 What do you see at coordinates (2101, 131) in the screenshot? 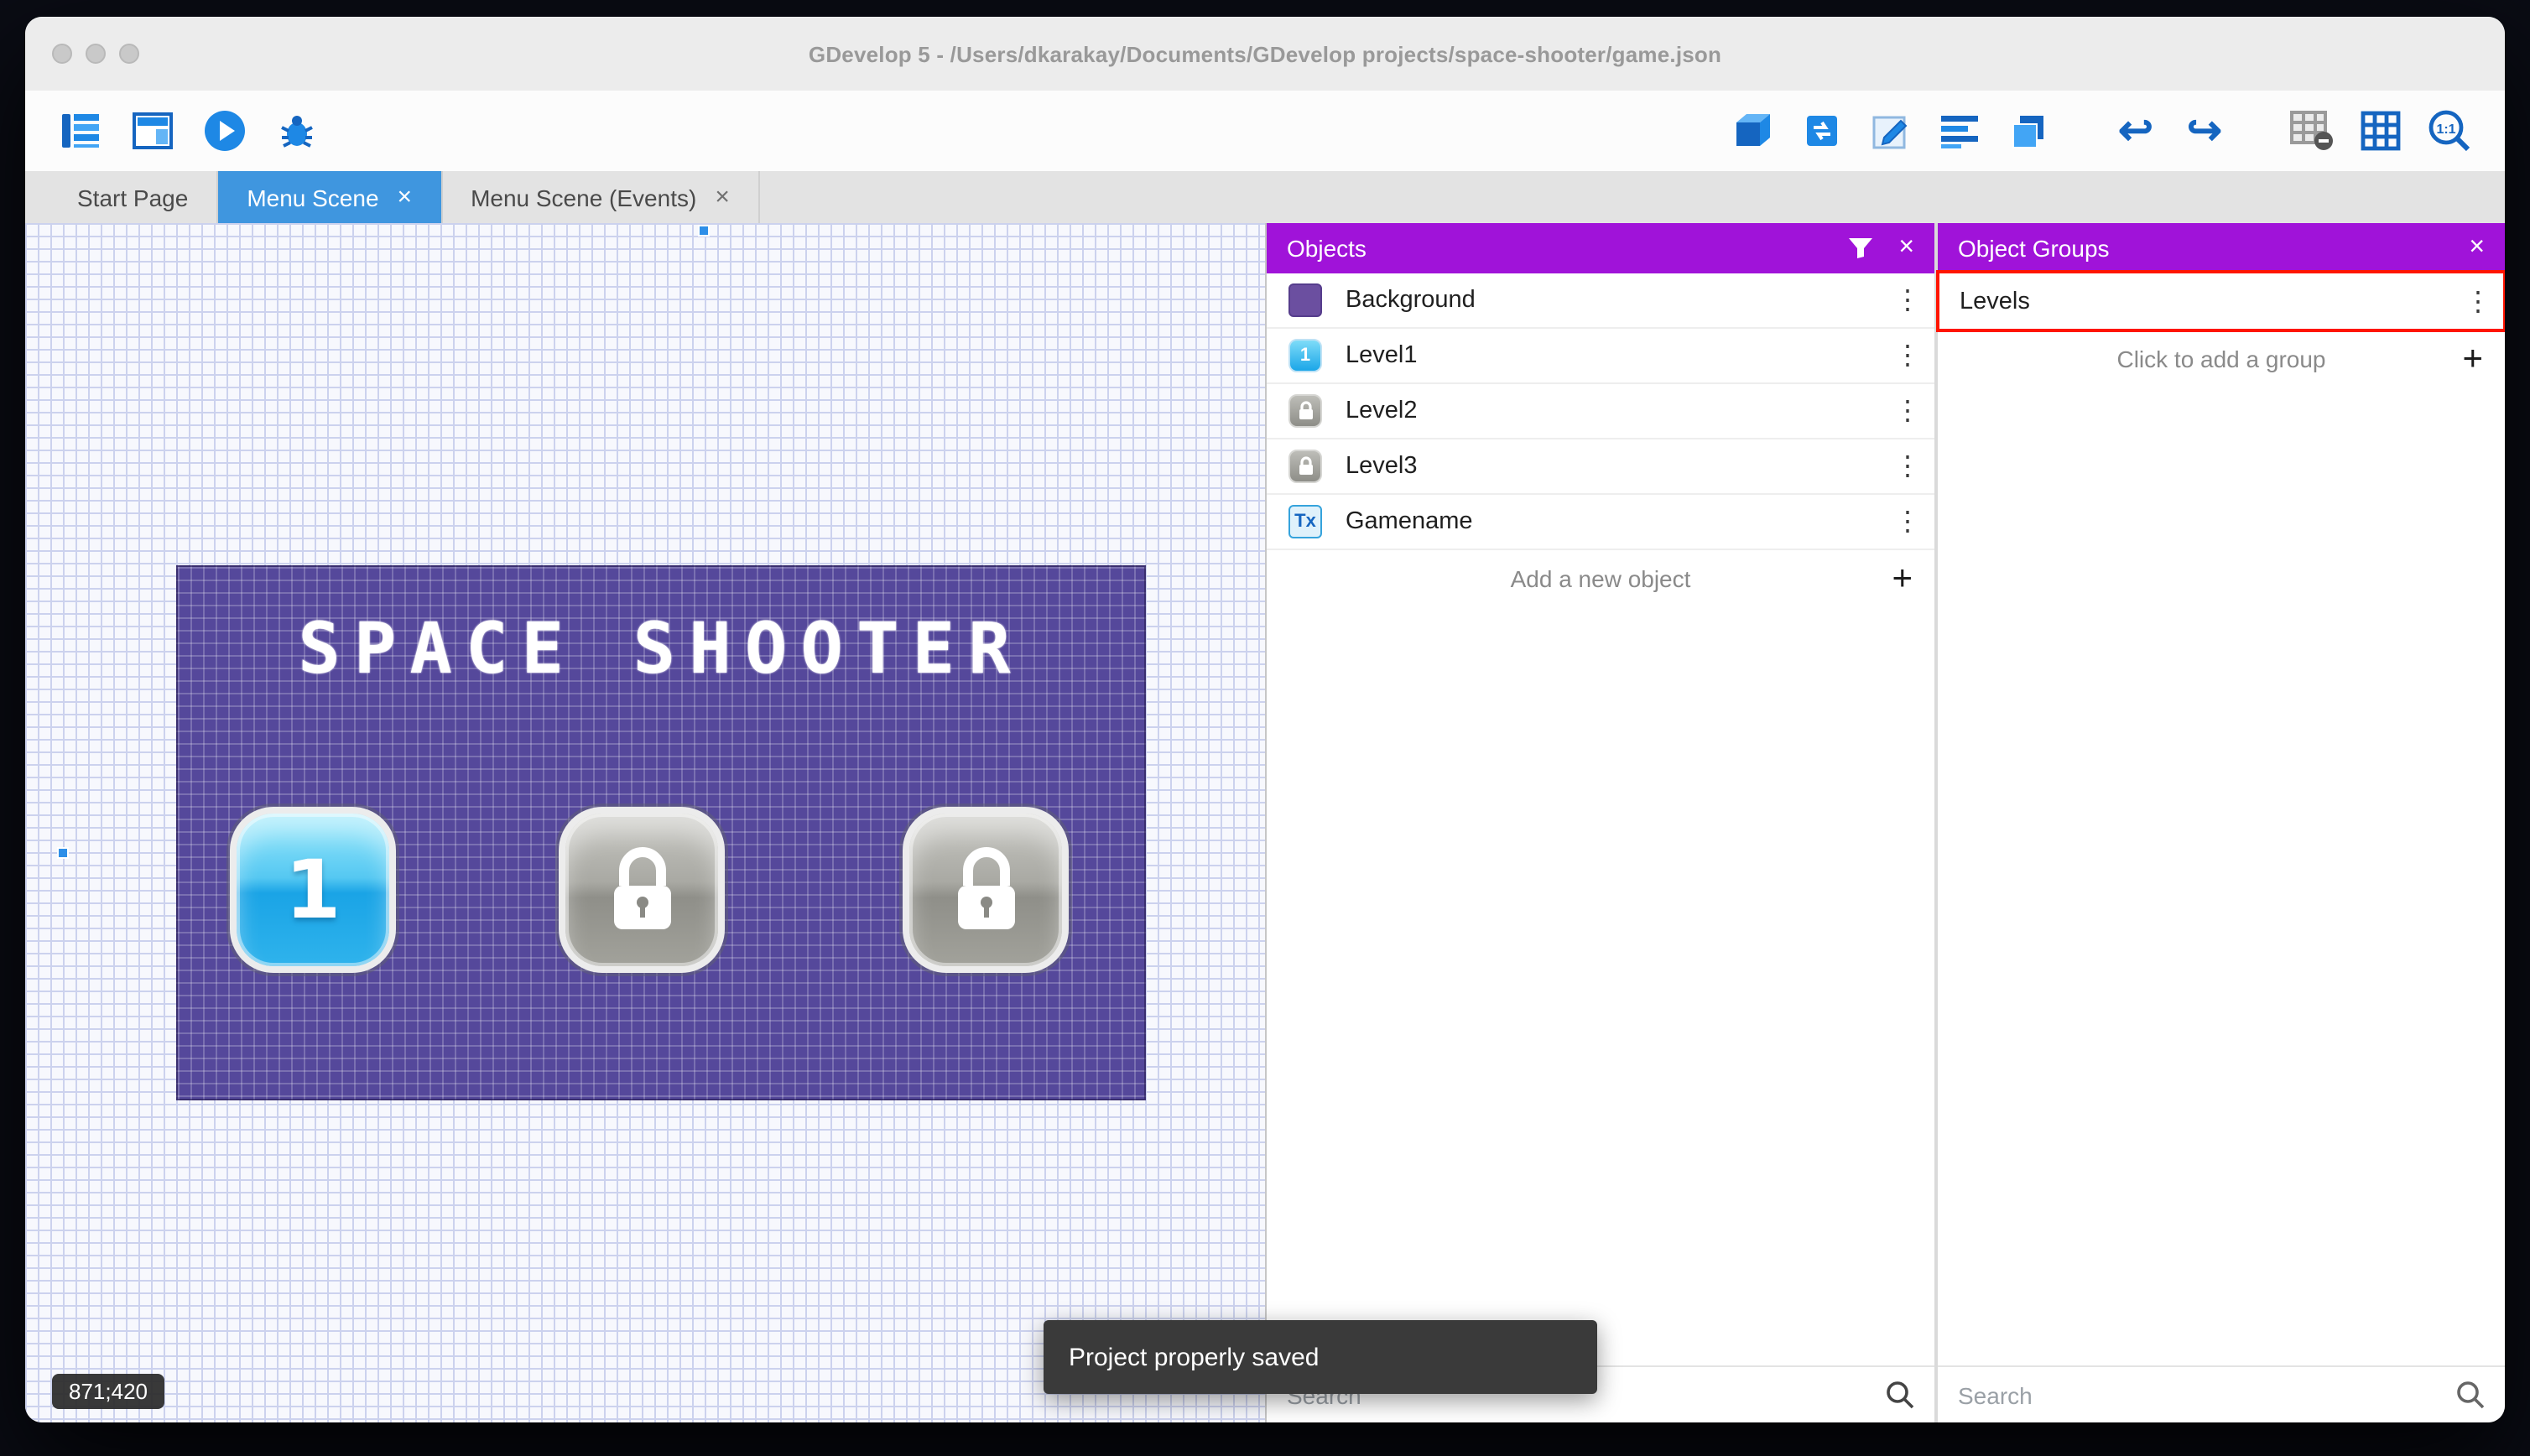
I see `toolbar-right-group: ↩ ↪ 1:1` at bounding box center [2101, 131].